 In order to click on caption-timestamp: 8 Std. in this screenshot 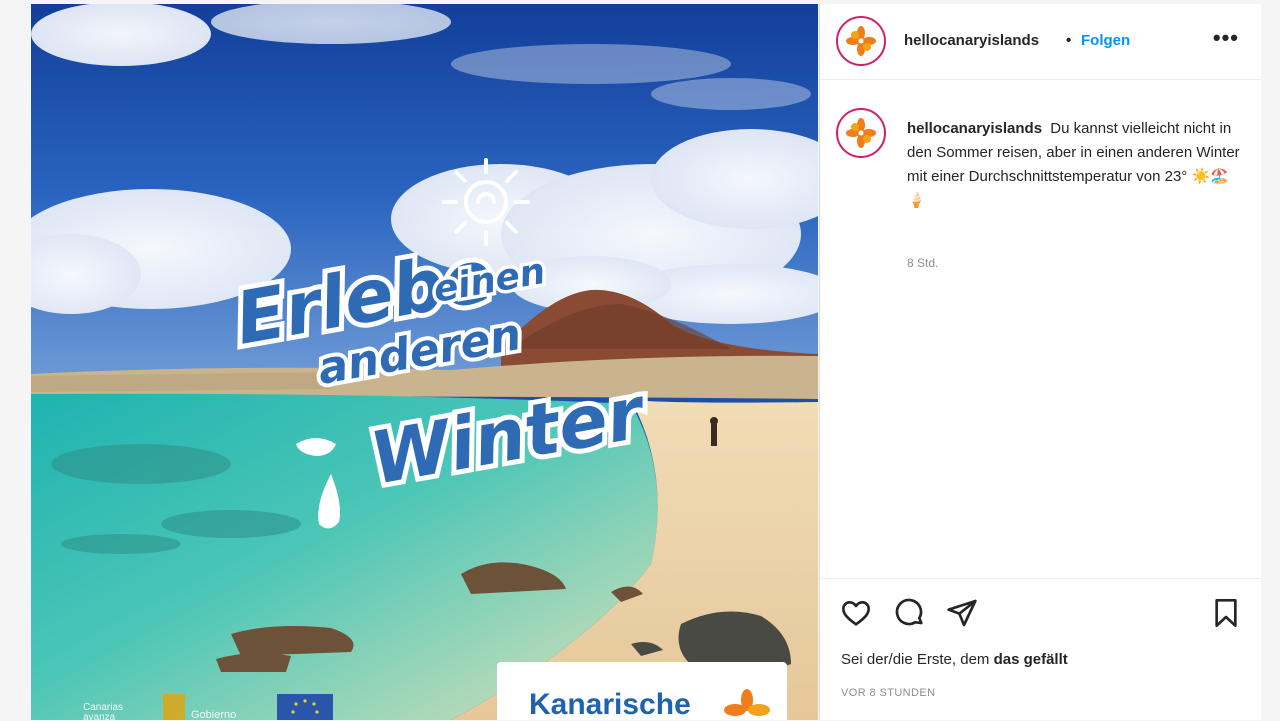, I will do `click(923, 263)`.